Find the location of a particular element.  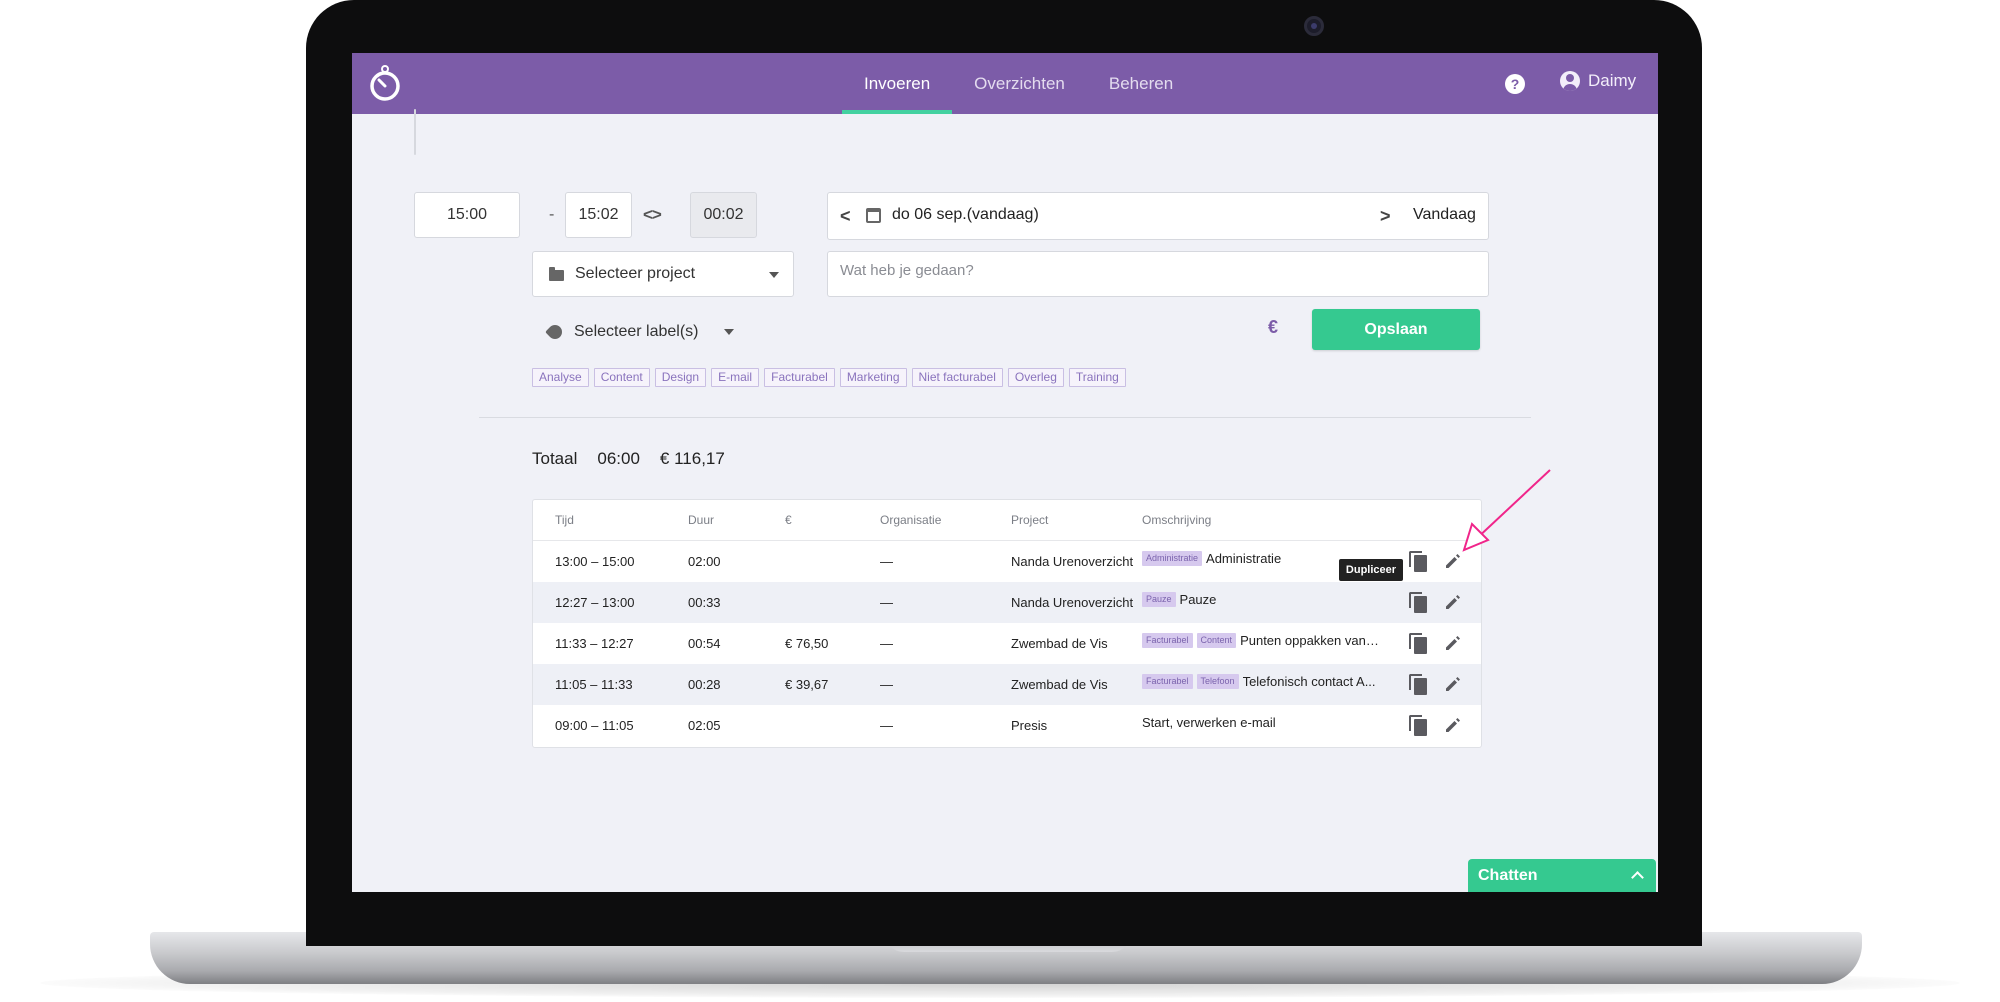

entry-duration: 02:05 is located at coordinates (704, 725).